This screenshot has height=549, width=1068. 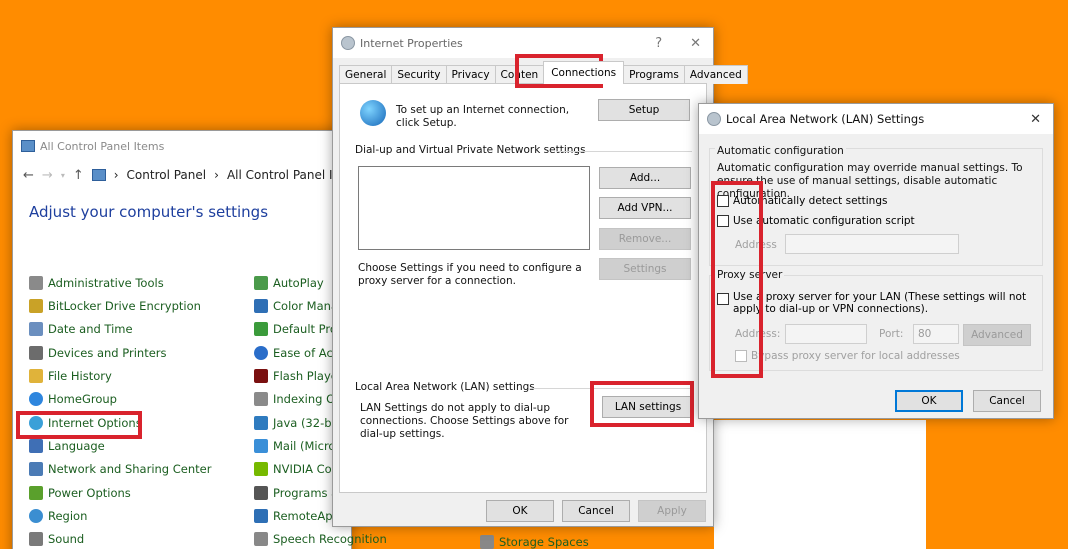 I want to click on ip-ok-button: OK, so click(x=520, y=511).